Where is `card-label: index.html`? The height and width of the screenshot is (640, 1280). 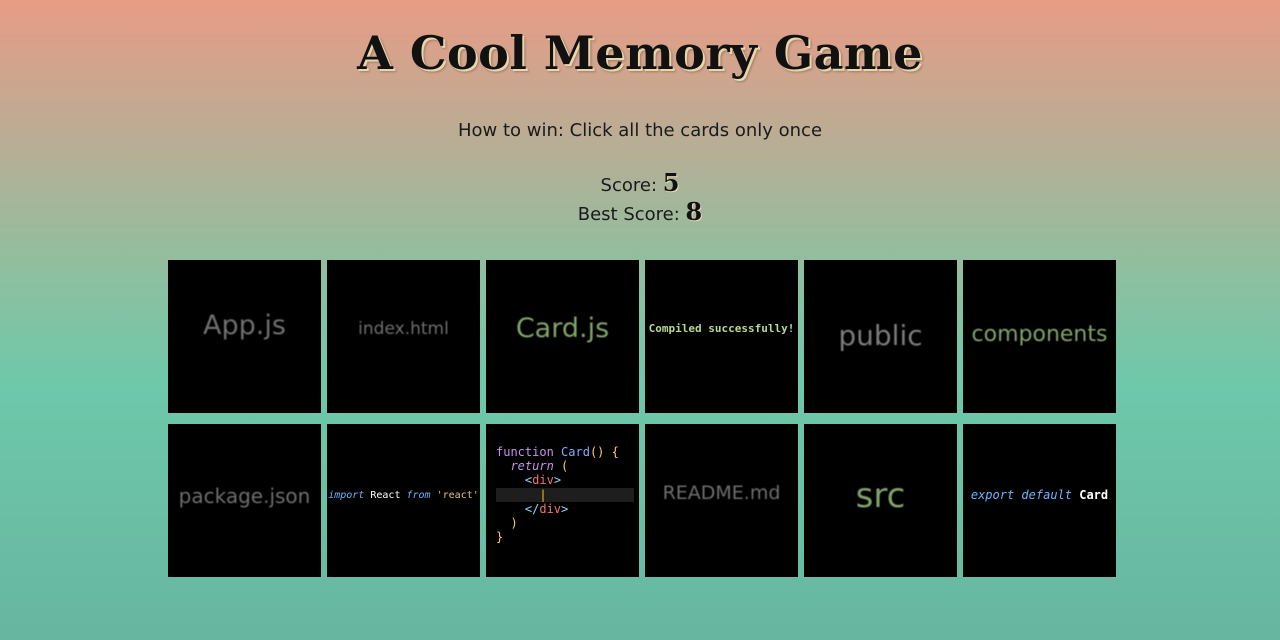 card-label: index.html is located at coordinates (403, 328).